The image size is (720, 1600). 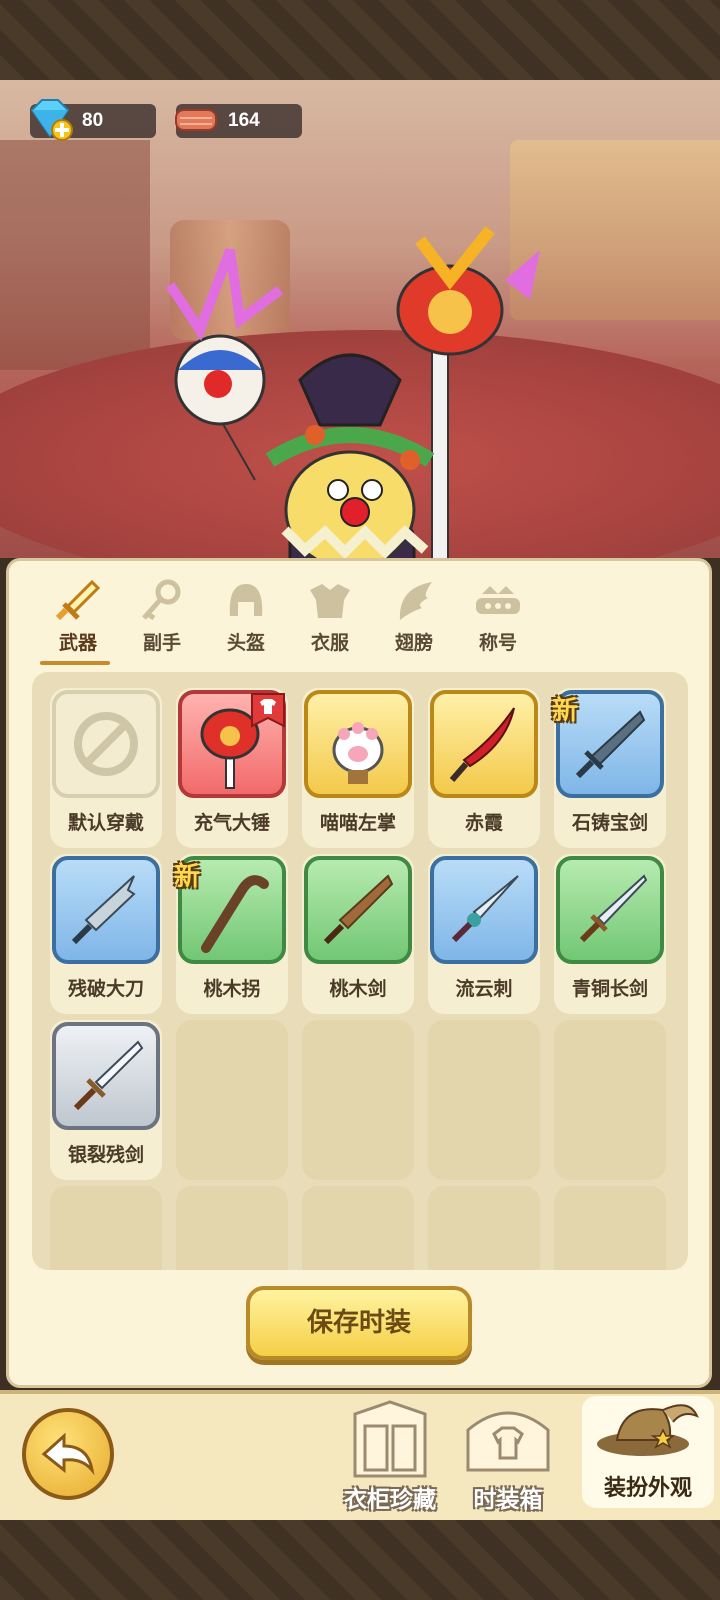 I want to click on fashion-box-icon, so click(x=508, y=1441).